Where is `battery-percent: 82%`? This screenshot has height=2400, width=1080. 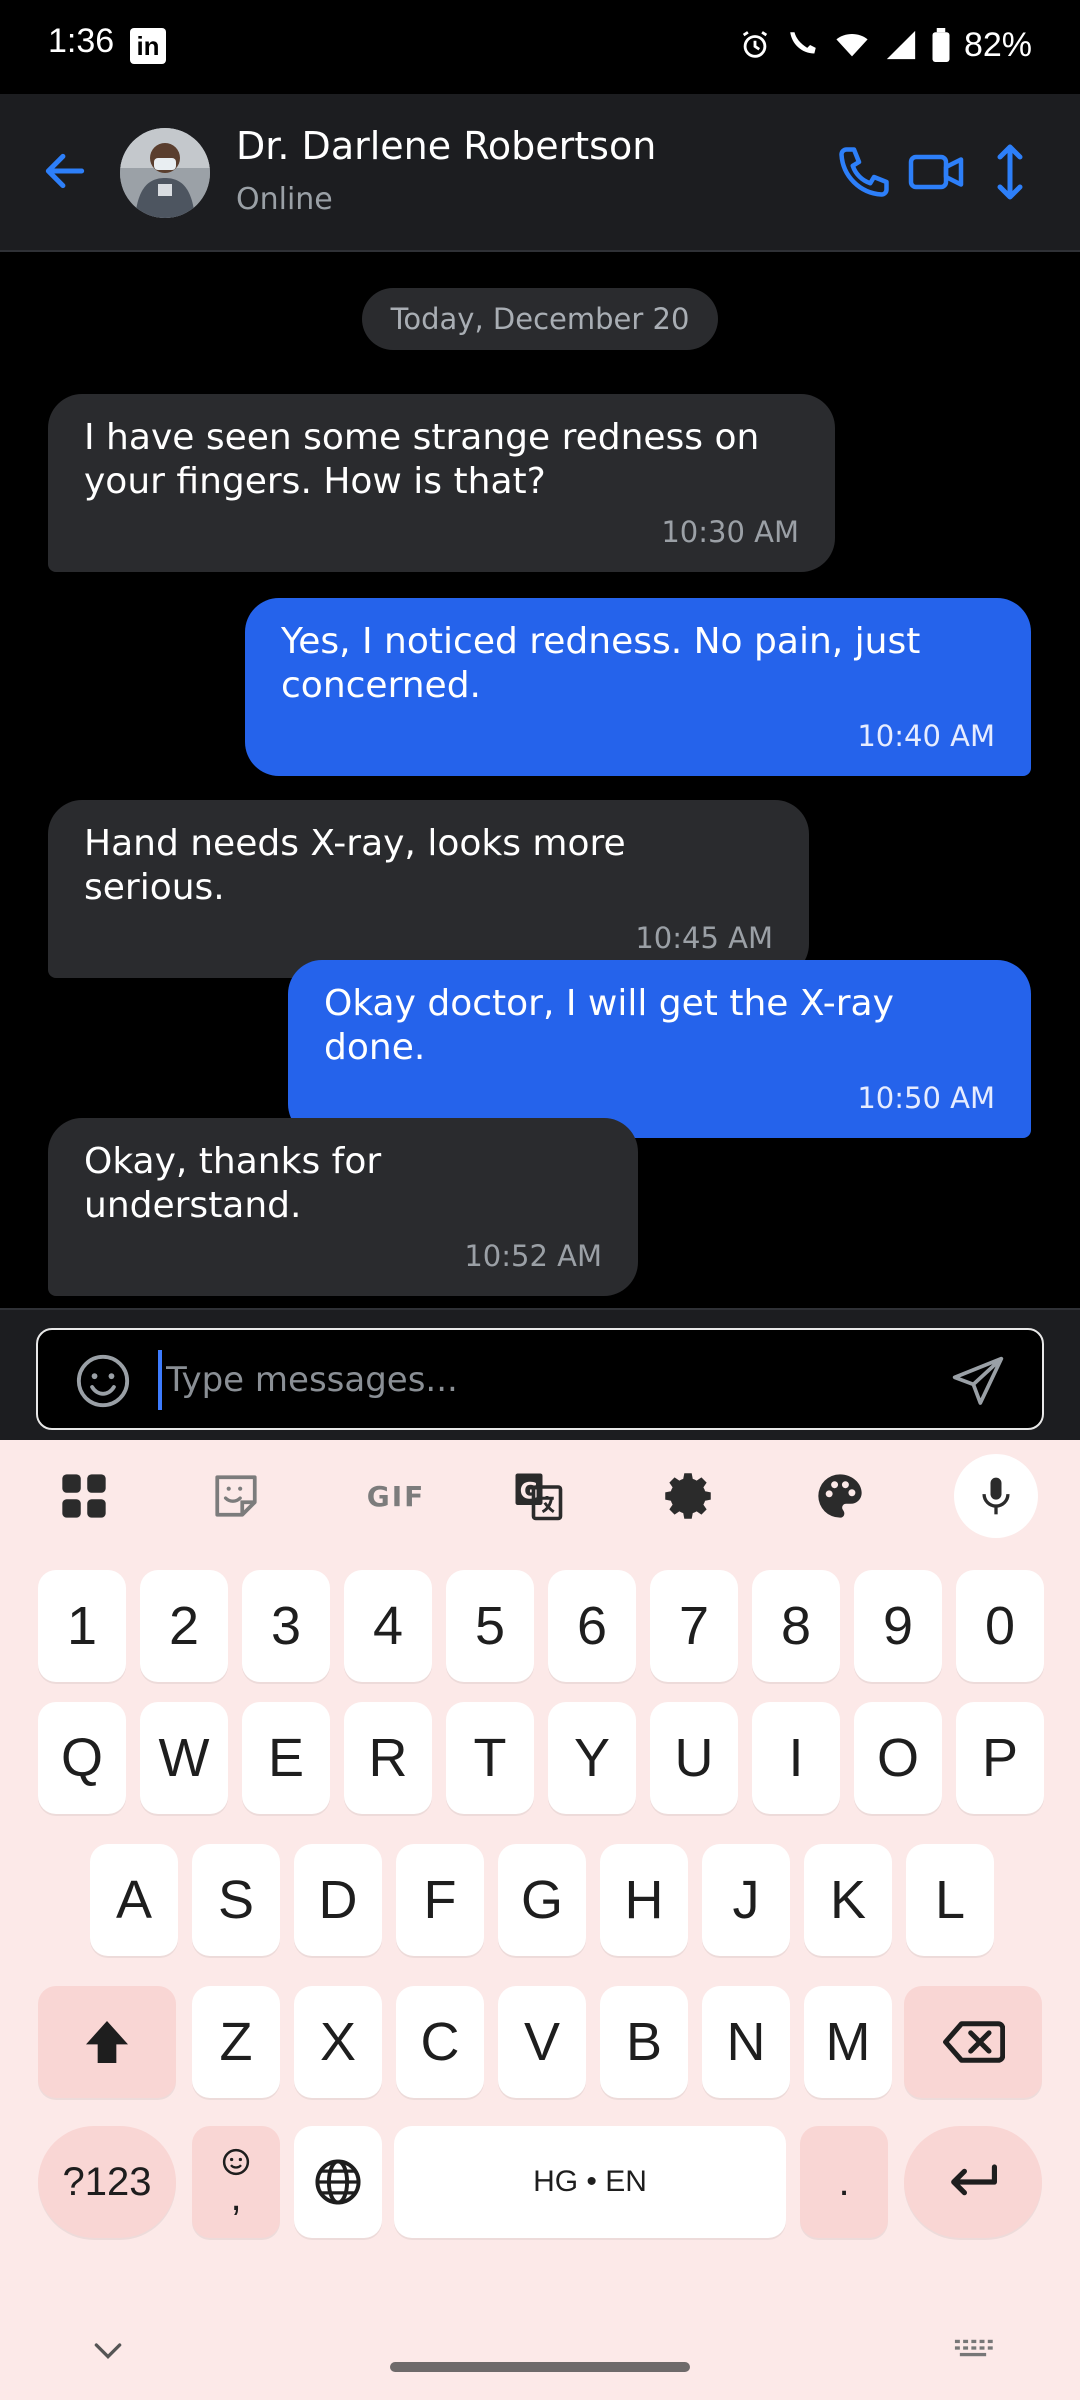
battery-percent: 82% is located at coordinates (997, 44).